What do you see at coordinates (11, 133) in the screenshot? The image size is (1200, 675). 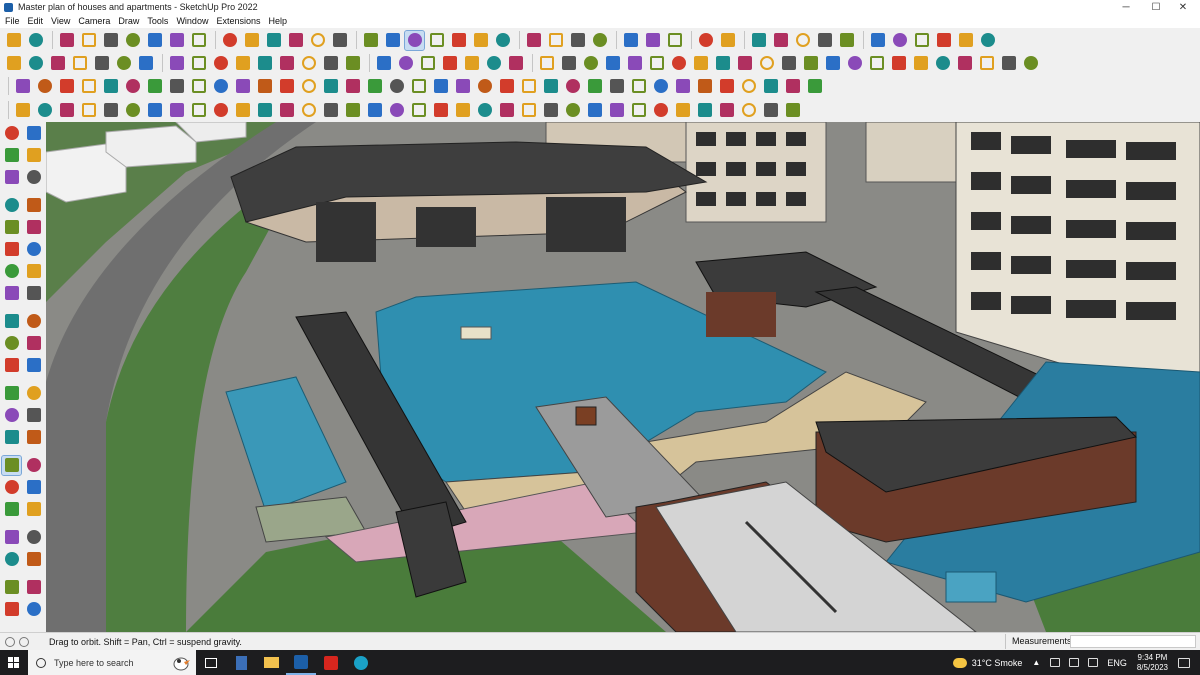 I see `select-tool` at bounding box center [11, 133].